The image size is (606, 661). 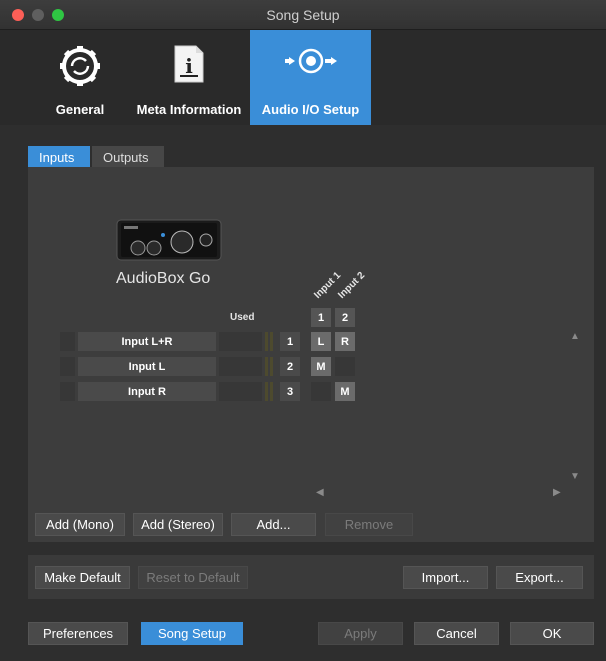 I want to click on toolbar-meta-information: i Meta Information, so click(x=189, y=77).